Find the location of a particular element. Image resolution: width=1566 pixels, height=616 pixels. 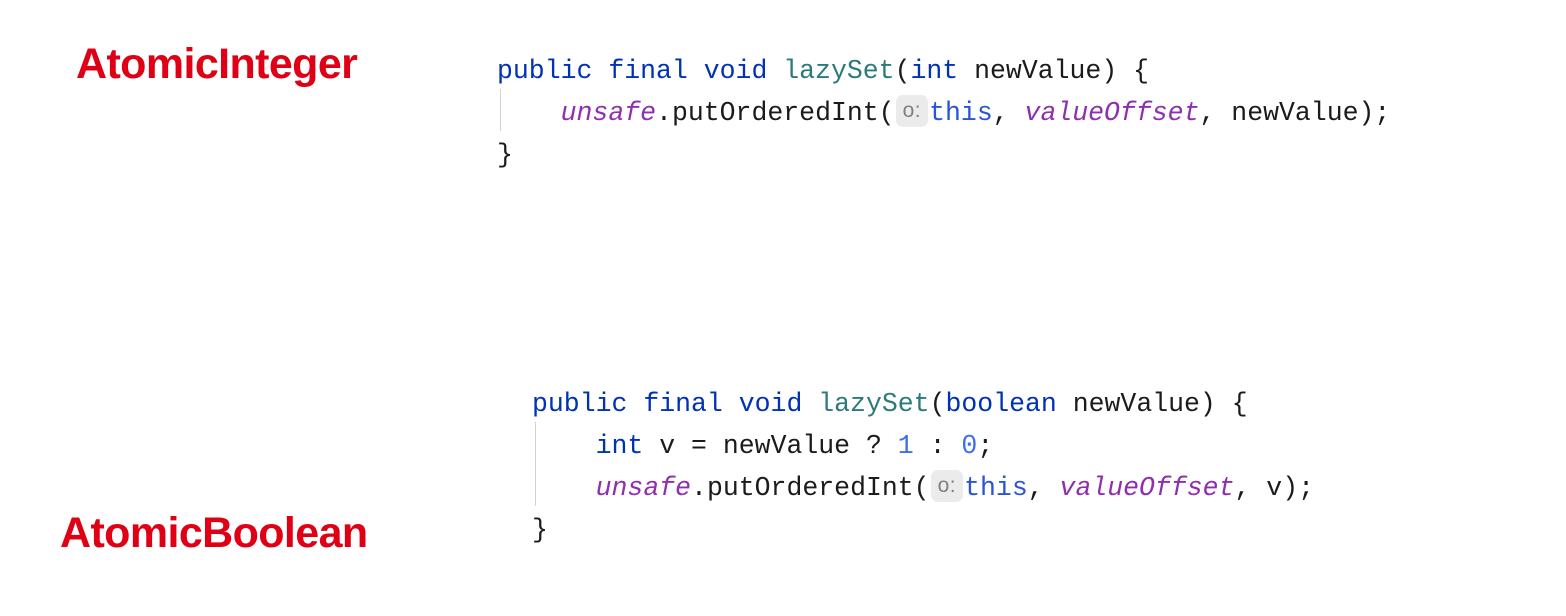

annotation-label-atomic-boolean: AtomicBoolean is located at coordinates (214, 533).